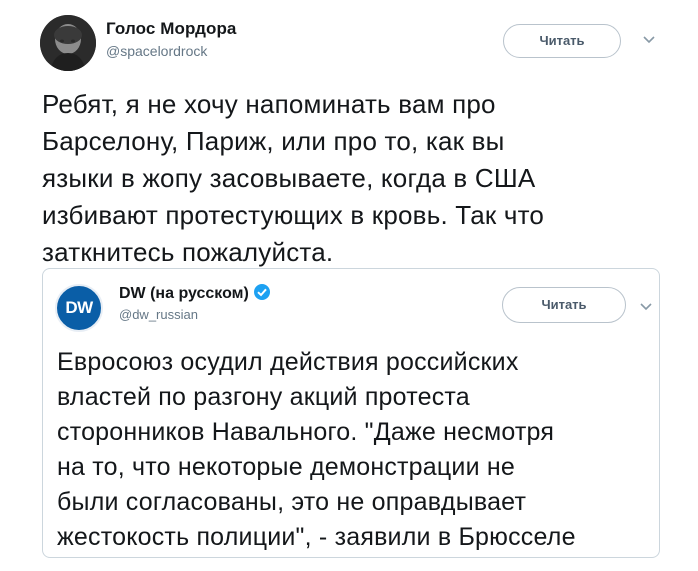 The width and height of the screenshot is (698, 571). What do you see at coordinates (171, 29) in the screenshot?
I see `author-display-name: Голос Мордора` at bounding box center [171, 29].